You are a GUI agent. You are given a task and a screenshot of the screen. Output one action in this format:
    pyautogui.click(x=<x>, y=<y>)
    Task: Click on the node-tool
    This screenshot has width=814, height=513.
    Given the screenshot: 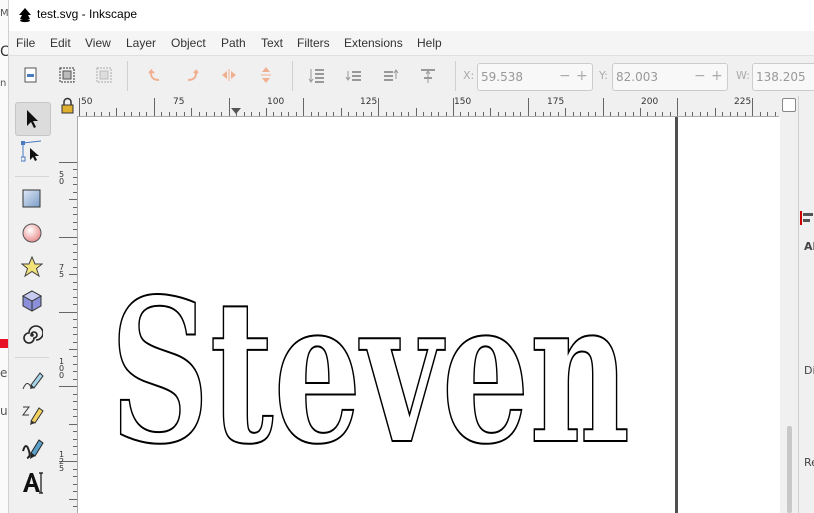 What is the action you would take?
    pyautogui.click(x=32, y=150)
    